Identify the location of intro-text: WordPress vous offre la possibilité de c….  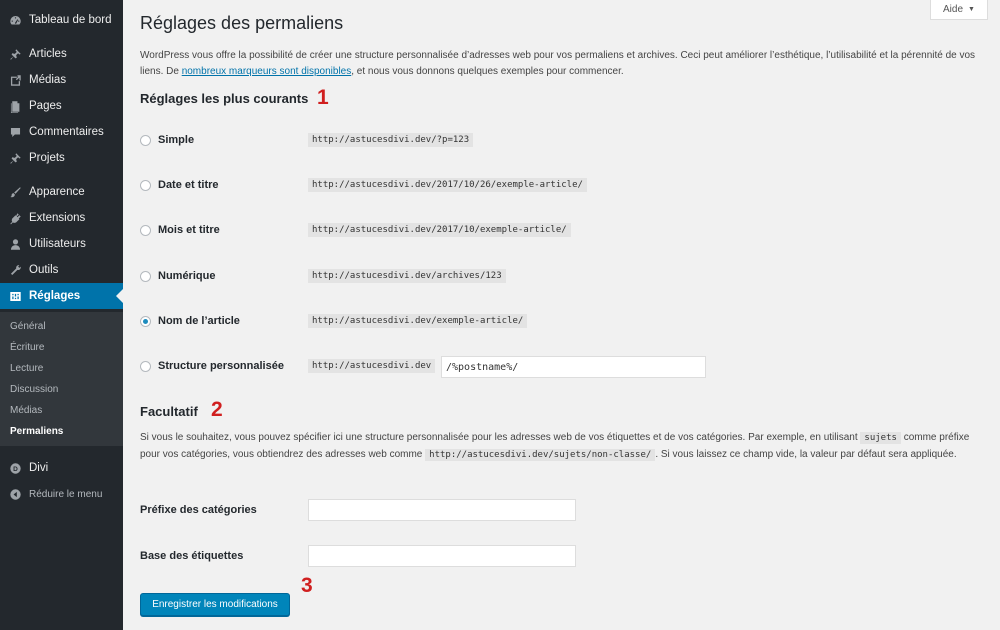
(560, 63).